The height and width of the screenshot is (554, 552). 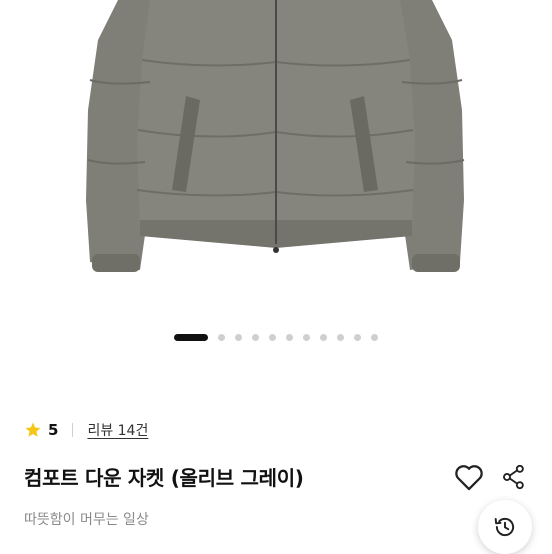 I want to click on share-icon, so click(x=514, y=477).